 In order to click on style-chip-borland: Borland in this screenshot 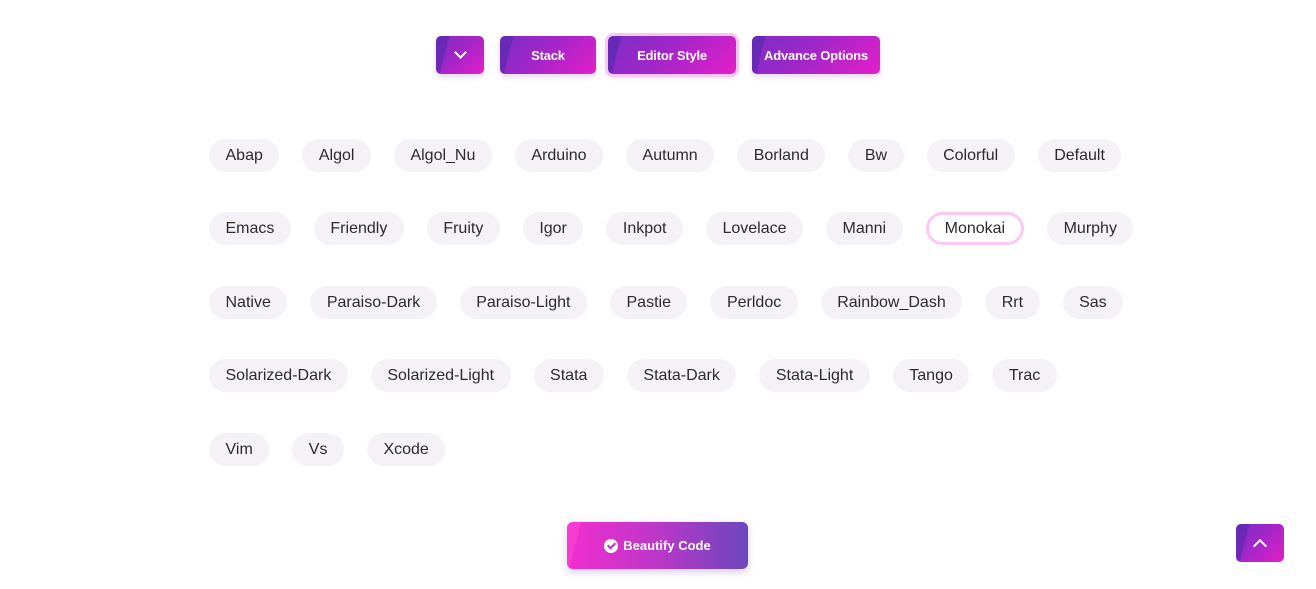, I will do `click(781, 155)`.